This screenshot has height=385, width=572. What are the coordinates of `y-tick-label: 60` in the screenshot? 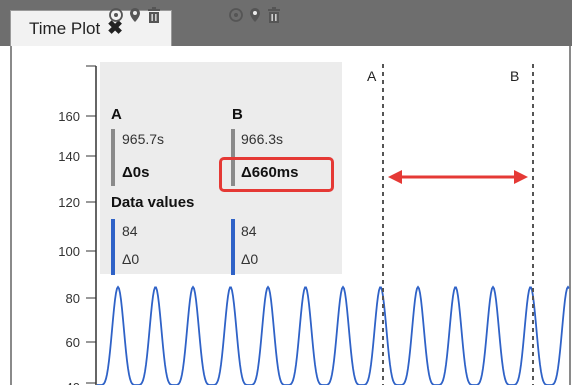 It's located at (73, 342).